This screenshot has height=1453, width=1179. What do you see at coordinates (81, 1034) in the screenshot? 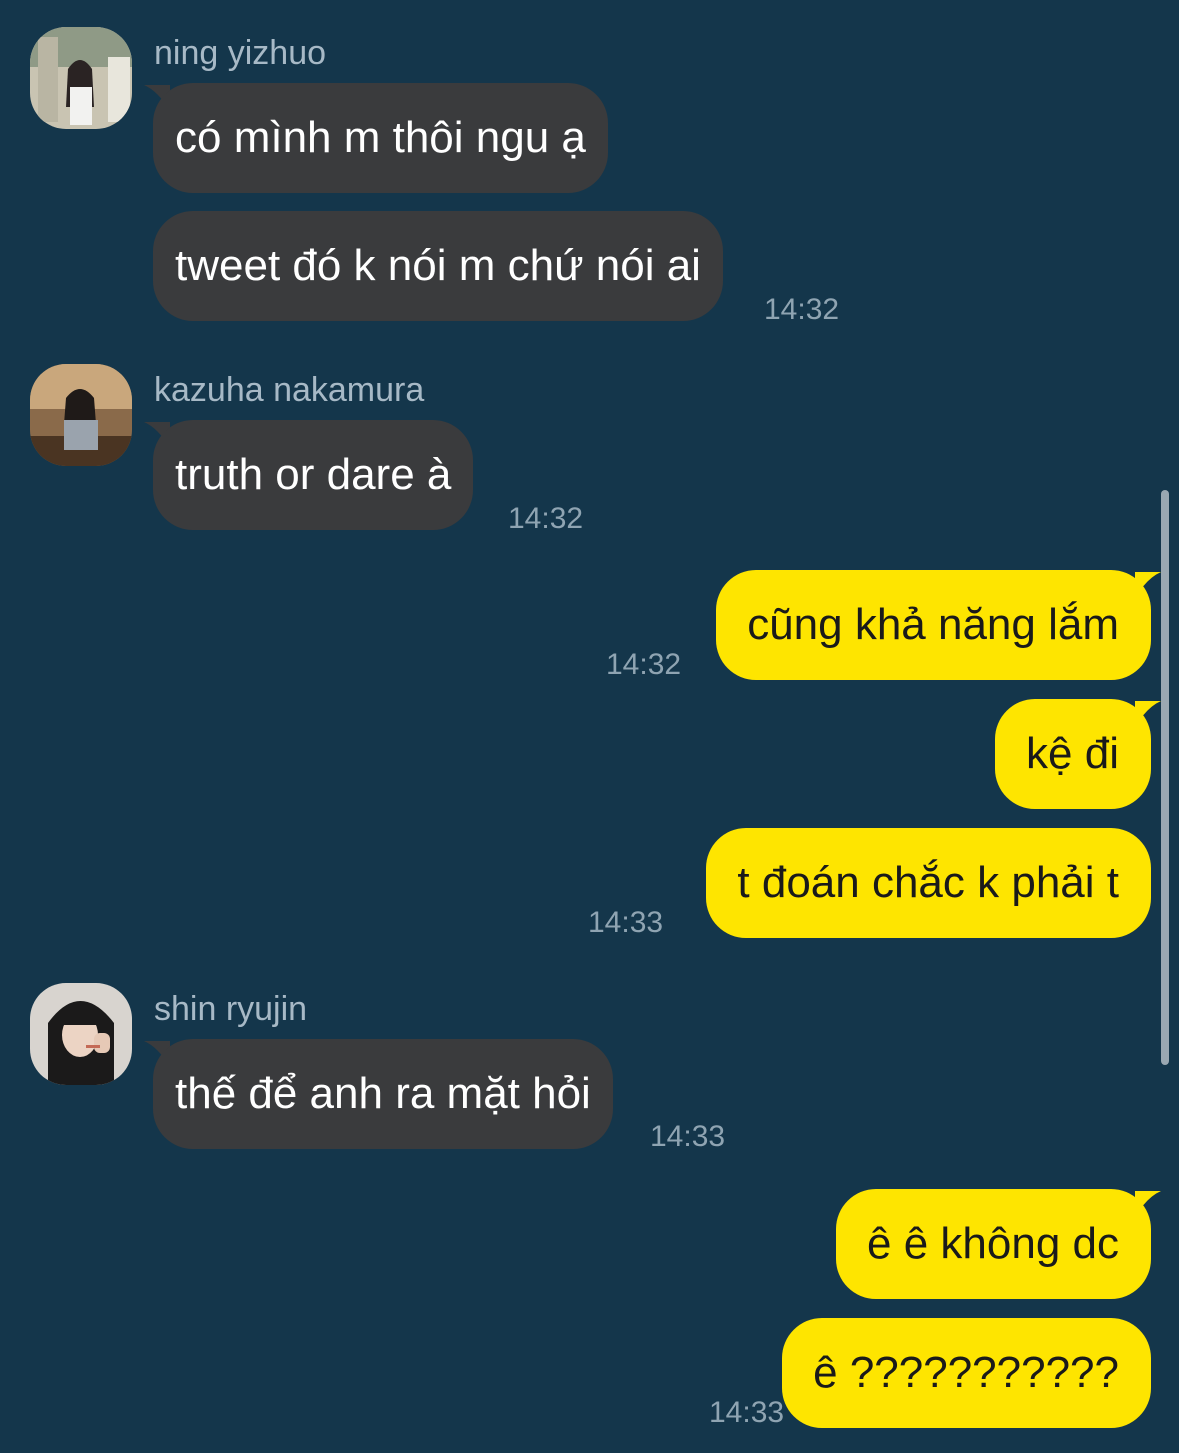
I see `avatar-shin-ryujin` at bounding box center [81, 1034].